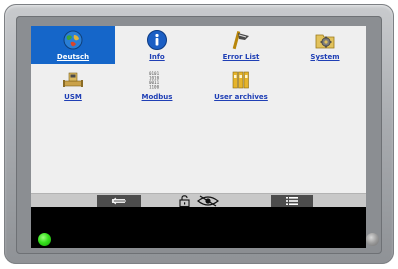 The image size is (398, 269). I want to click on modbus-binary-icon: 0101 1010 0011 1100, so click(154, 80).